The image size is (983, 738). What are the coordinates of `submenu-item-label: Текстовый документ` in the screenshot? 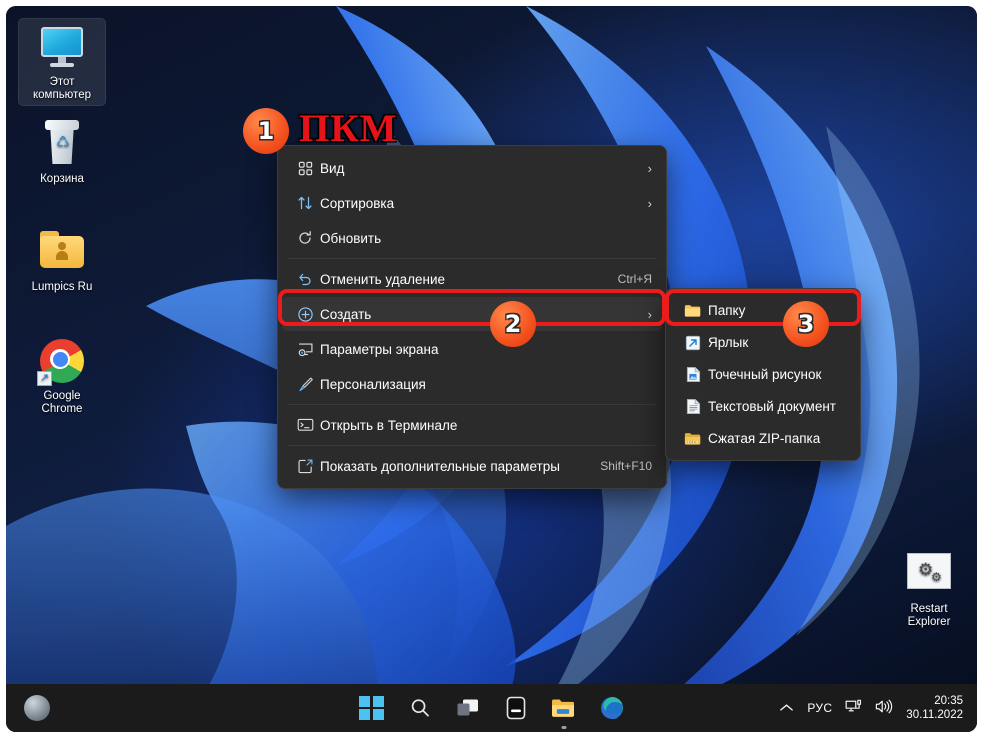 It's located at (772, 406).